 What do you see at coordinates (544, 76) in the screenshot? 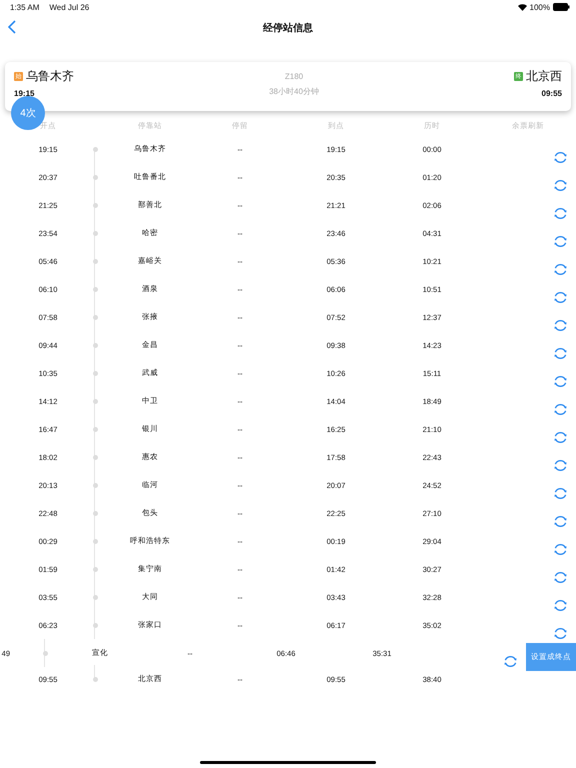
I see `destination-station: 北京西` at bounding box center [544, 76].